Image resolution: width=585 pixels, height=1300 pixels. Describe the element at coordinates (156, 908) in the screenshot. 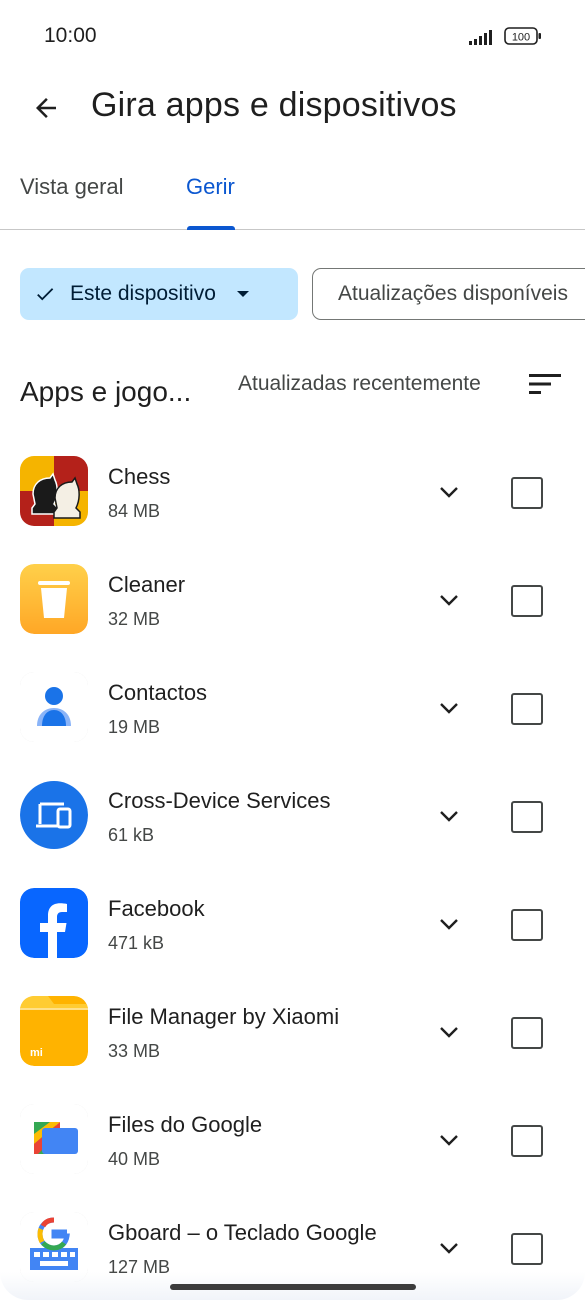

I see `app-name: Facebook` at that location.